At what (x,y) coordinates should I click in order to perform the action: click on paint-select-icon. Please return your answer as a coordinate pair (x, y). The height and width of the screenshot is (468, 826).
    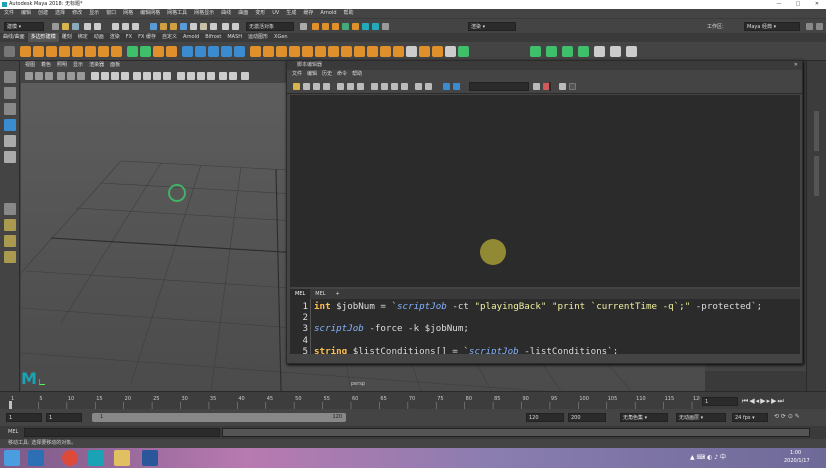
    Looking at the image, I should click on (10, 109).